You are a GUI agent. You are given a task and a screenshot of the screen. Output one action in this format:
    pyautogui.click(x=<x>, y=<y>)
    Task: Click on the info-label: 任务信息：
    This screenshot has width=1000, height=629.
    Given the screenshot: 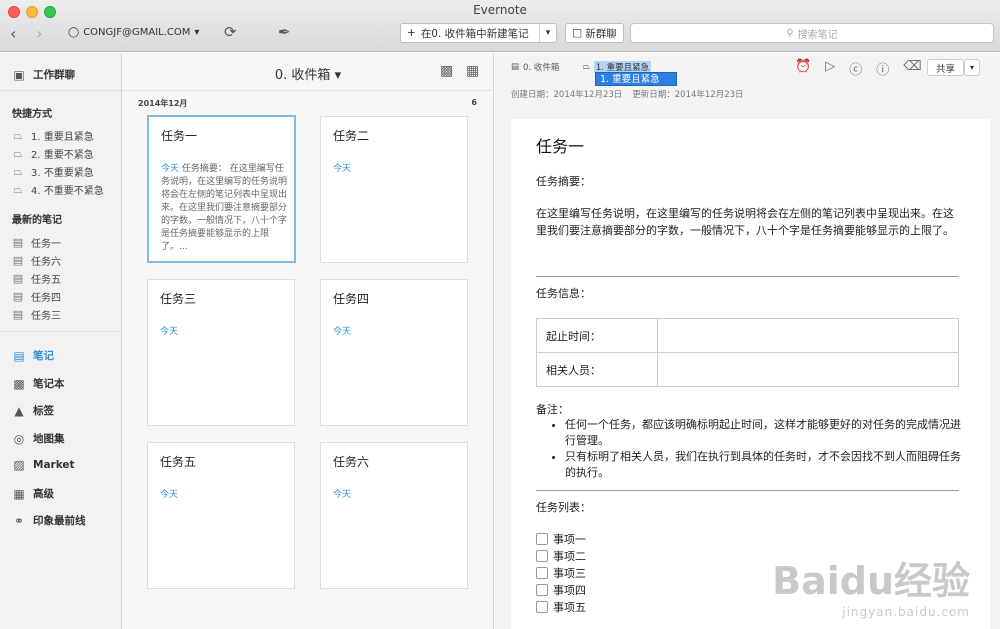 What is the action you would take?
    pyautogui.click(x=563, y=293)
    